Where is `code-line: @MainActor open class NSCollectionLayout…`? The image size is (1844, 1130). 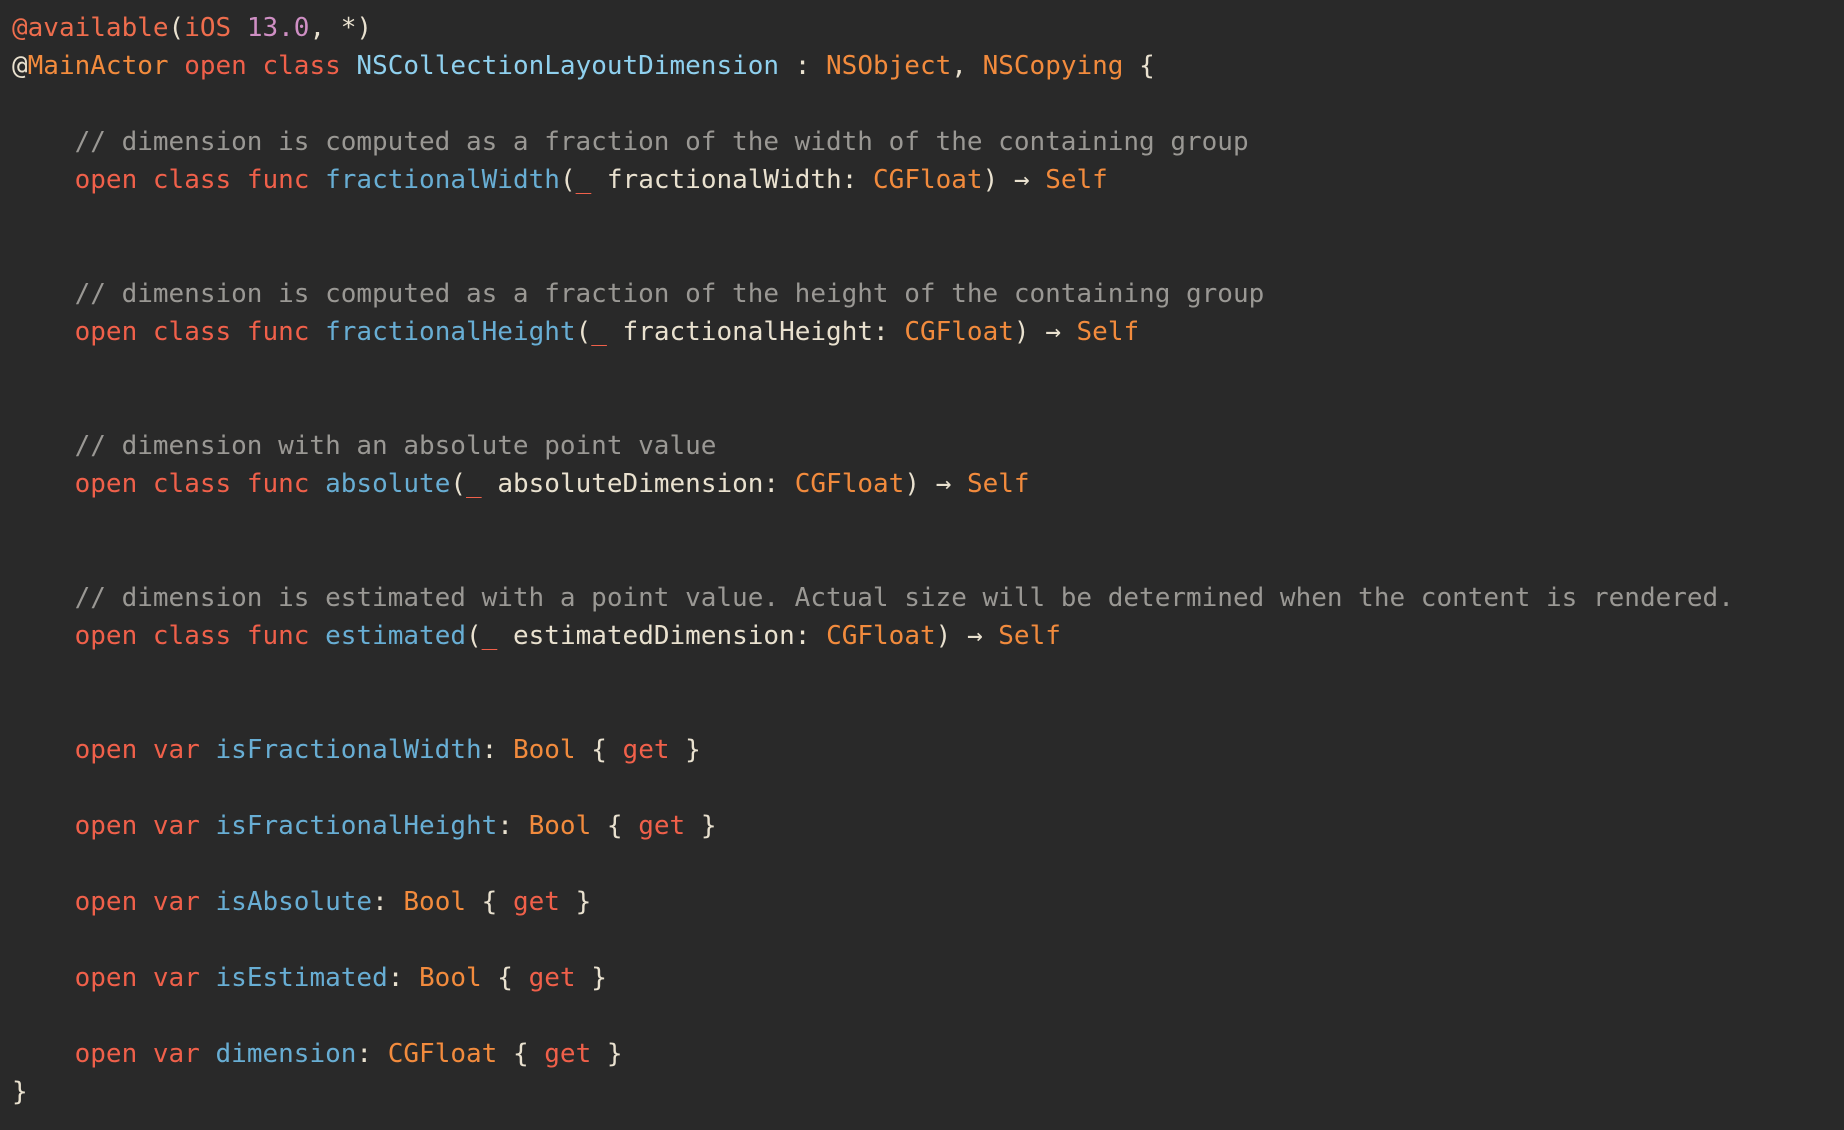 code-line: @MainActor open class NSCollectionLayout… is located at coordinates (928, 66).